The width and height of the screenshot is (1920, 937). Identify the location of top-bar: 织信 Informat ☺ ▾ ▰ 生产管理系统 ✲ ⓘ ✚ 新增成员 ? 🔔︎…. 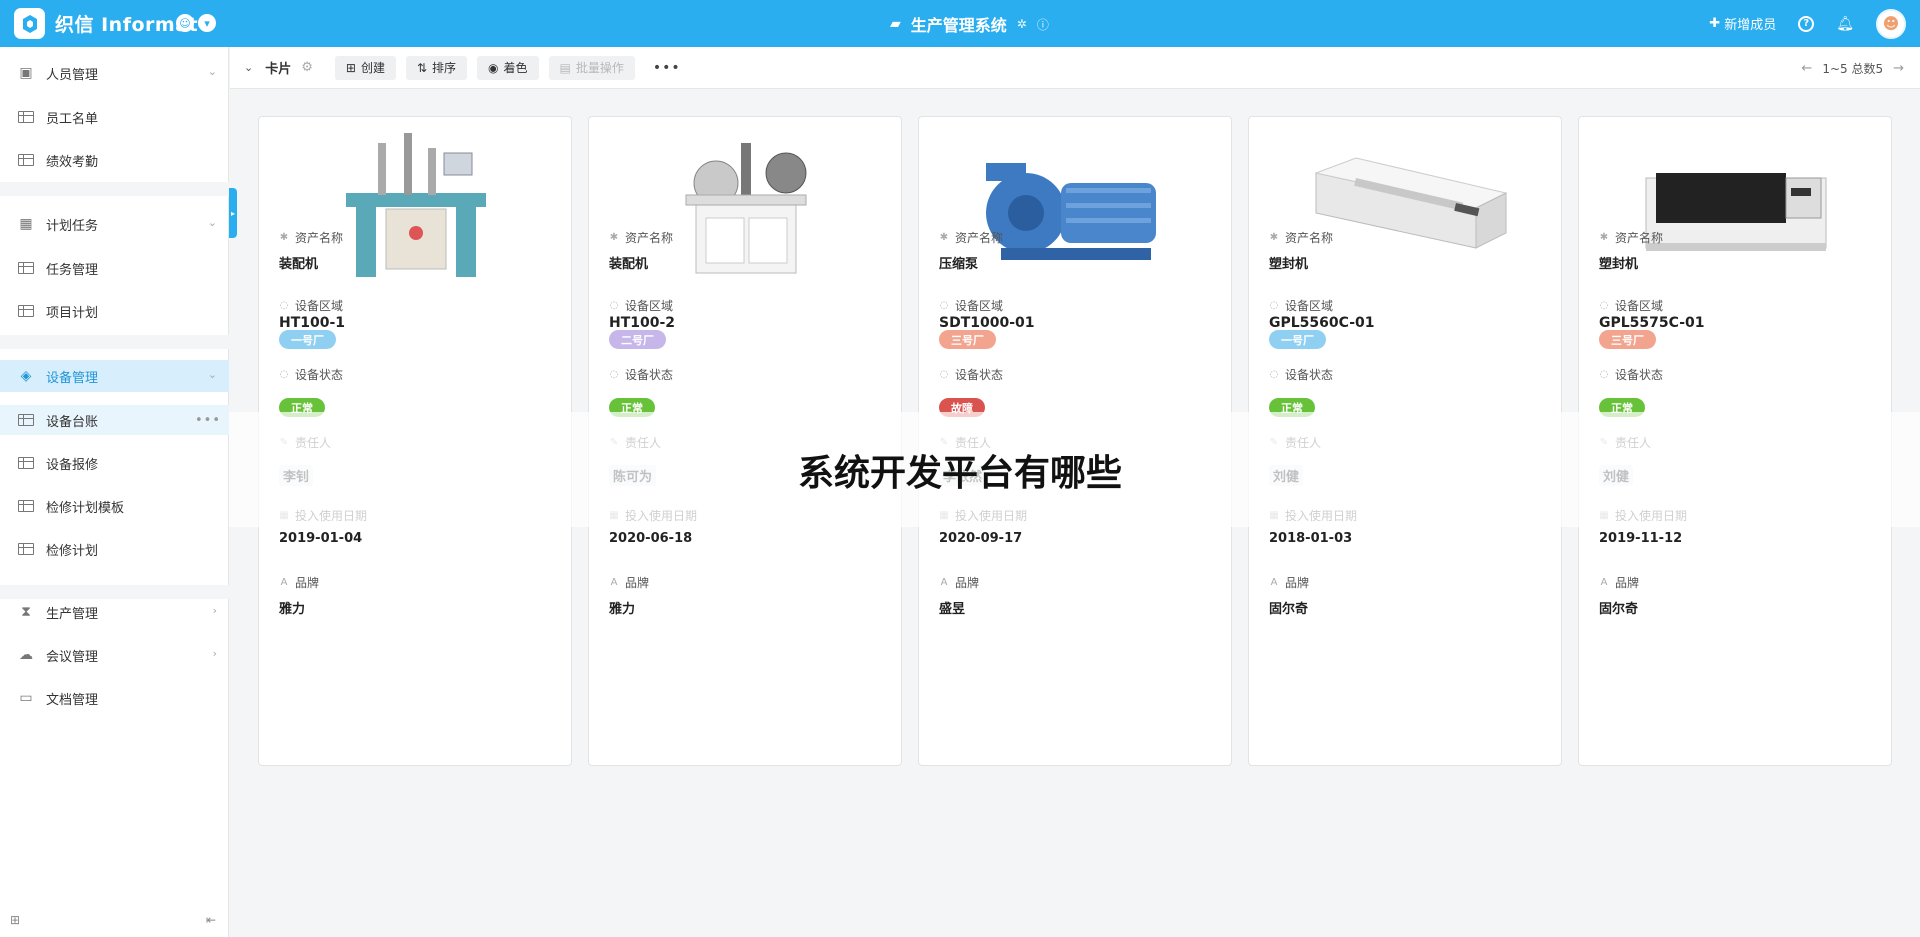
(960, 23).